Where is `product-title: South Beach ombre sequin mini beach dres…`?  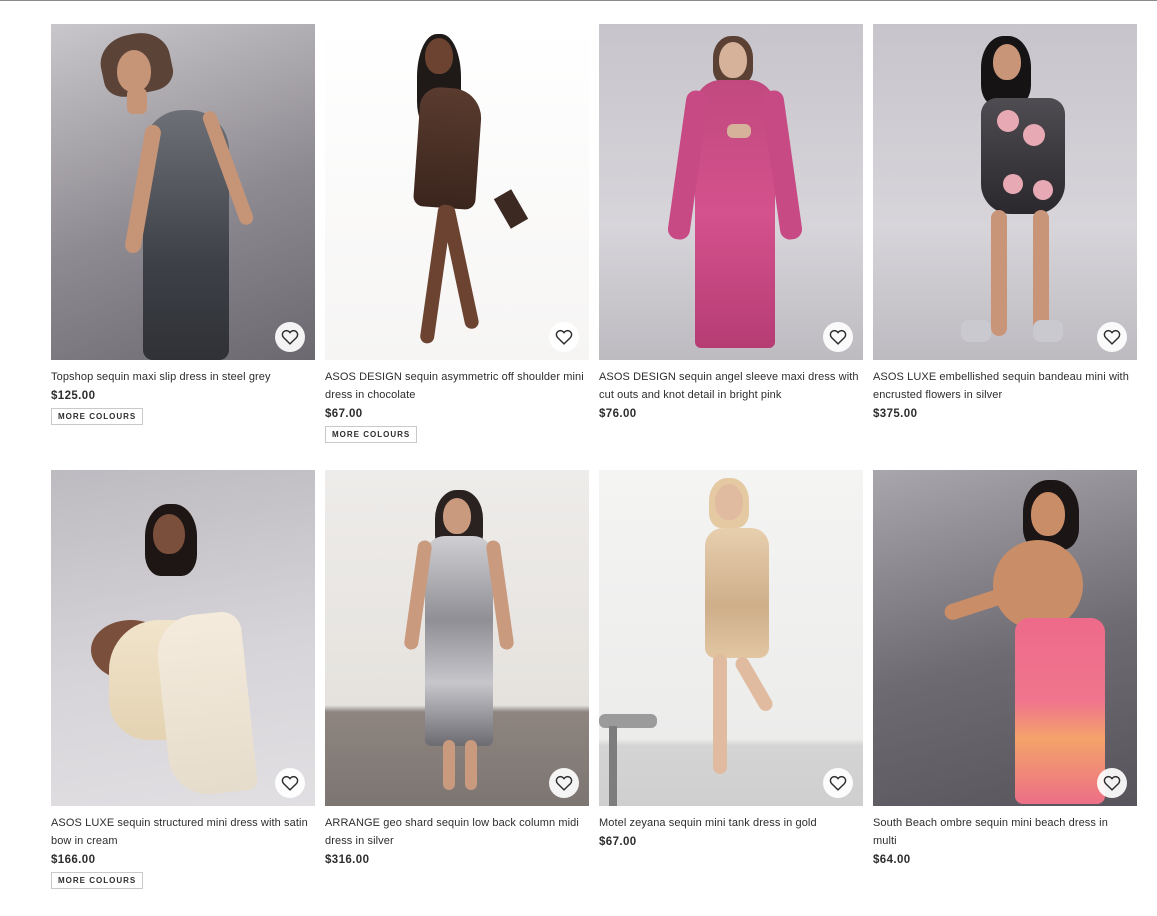 product-title: South Beach ombre sequin mini beach dres… is located at coordinates (1005, 832).